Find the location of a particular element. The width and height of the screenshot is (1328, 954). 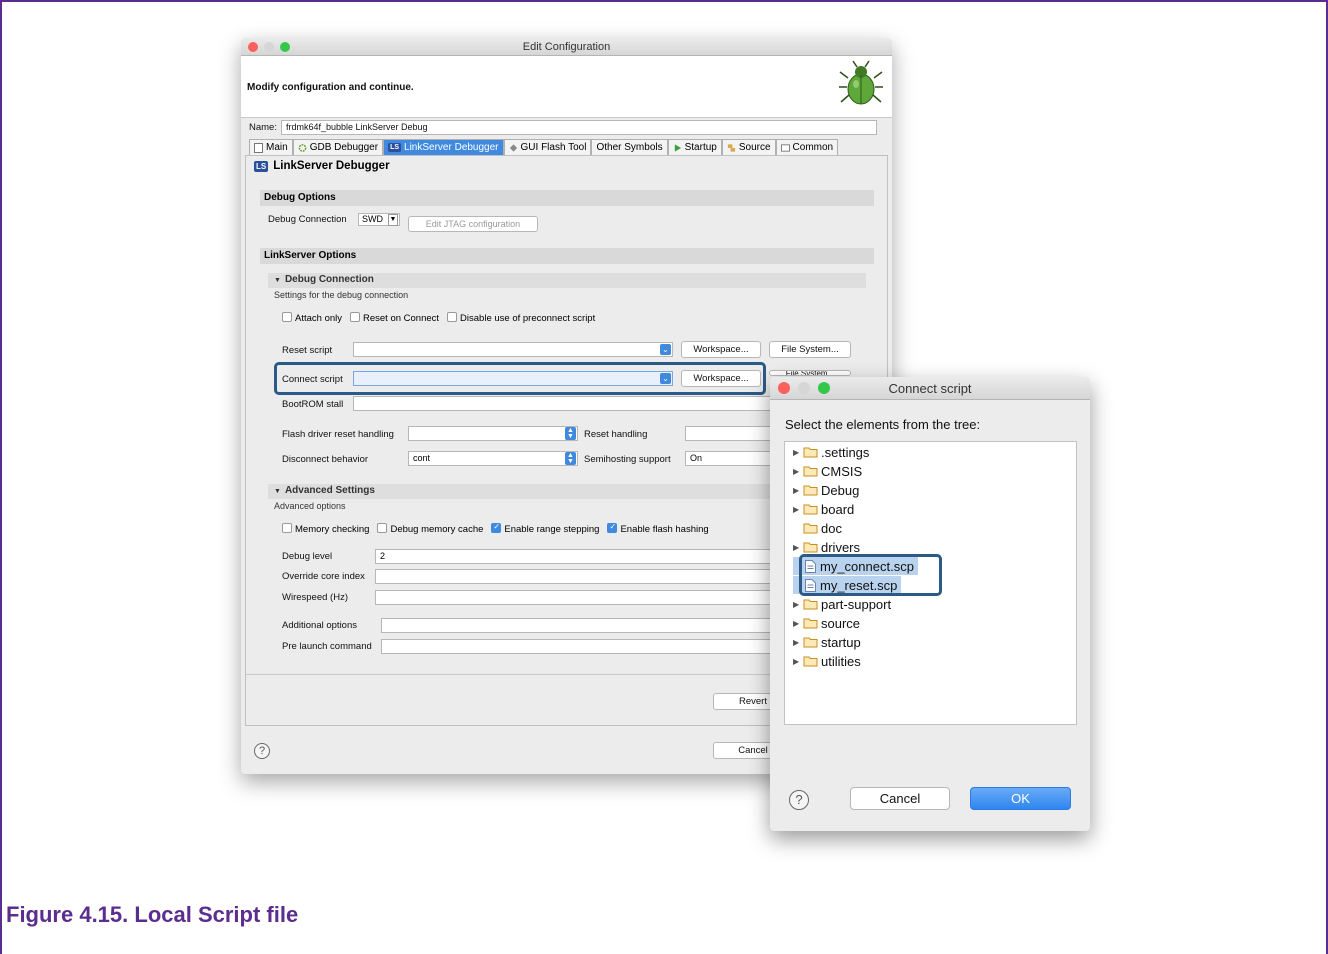

tree-item-cmsis: ▶ CMSIS is located at coordinates (827, 471).